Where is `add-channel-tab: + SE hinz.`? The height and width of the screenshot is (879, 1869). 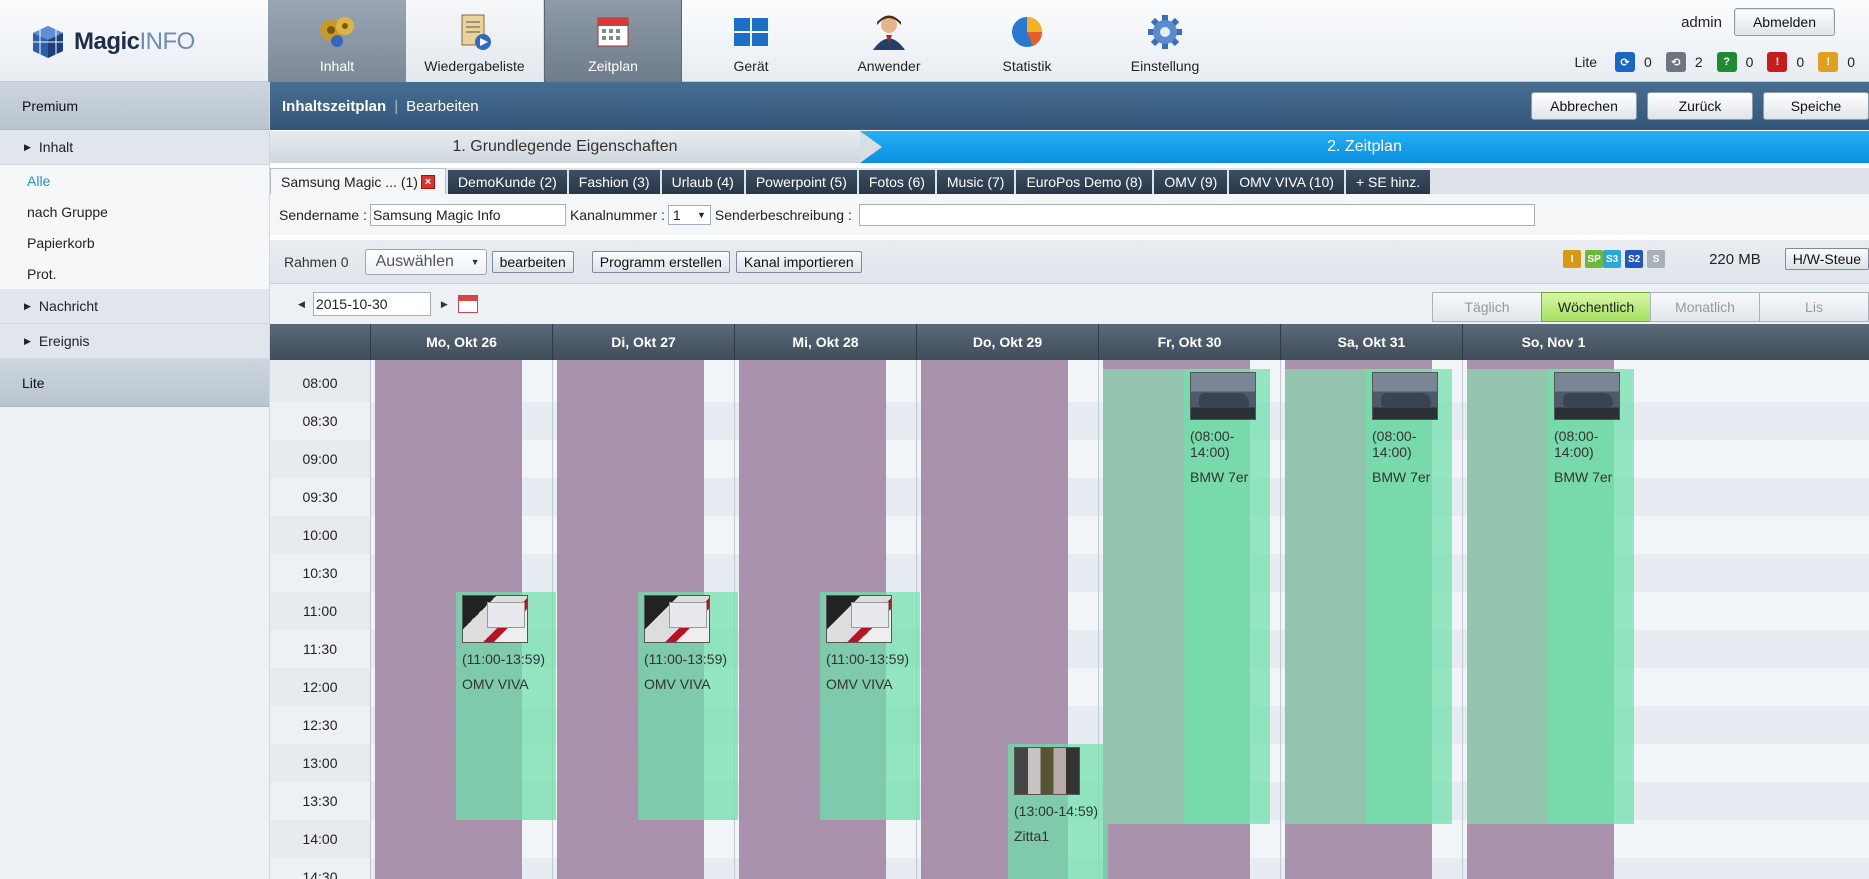 add-channel-tab: + SE hinz. is located at coordinates (1388, 182).